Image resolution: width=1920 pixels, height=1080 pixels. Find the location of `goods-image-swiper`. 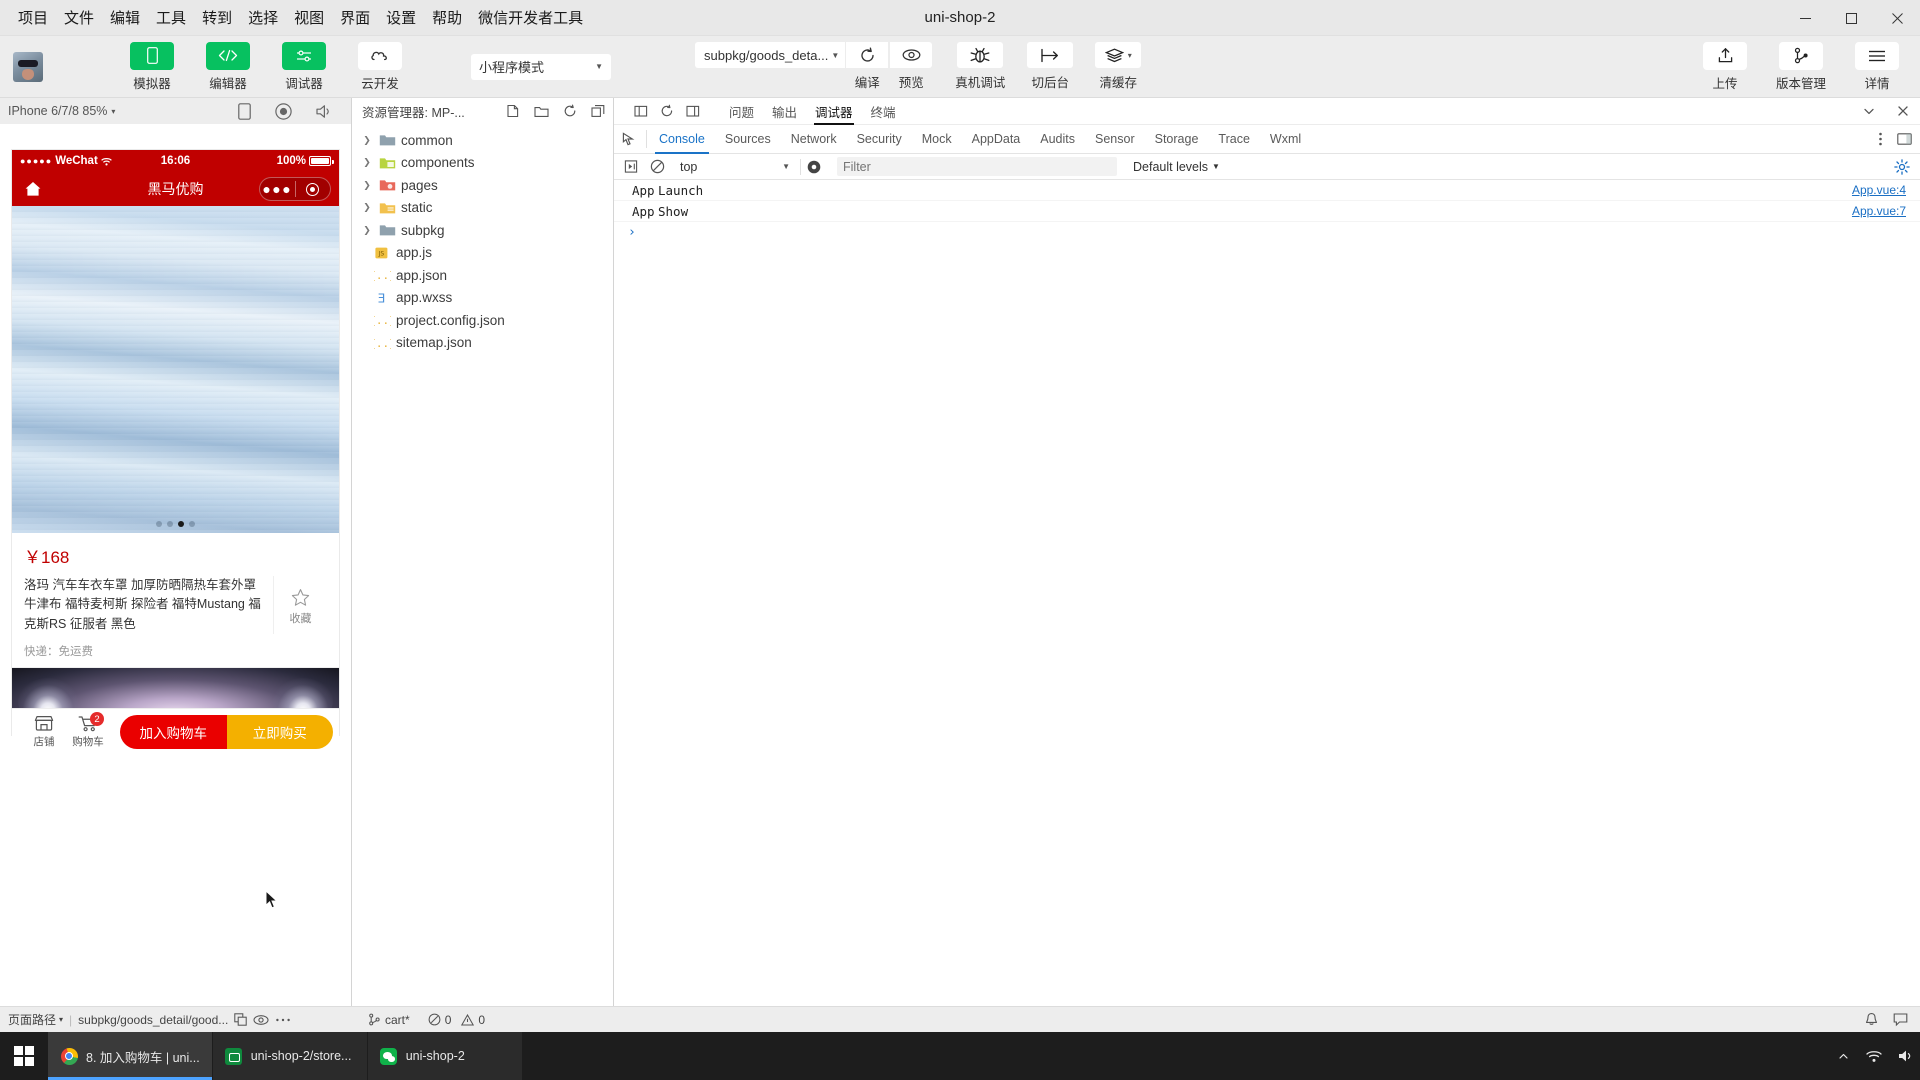

goods-image-swiper is located at coordinates (175, 369).